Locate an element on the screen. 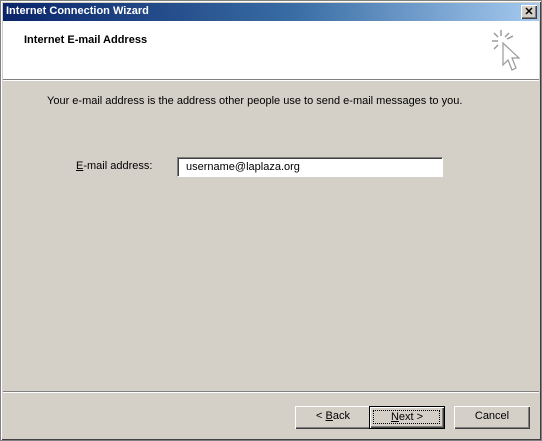 The image size is (542, 441). next-mnemonic: N is located at coordinates (394, 417).